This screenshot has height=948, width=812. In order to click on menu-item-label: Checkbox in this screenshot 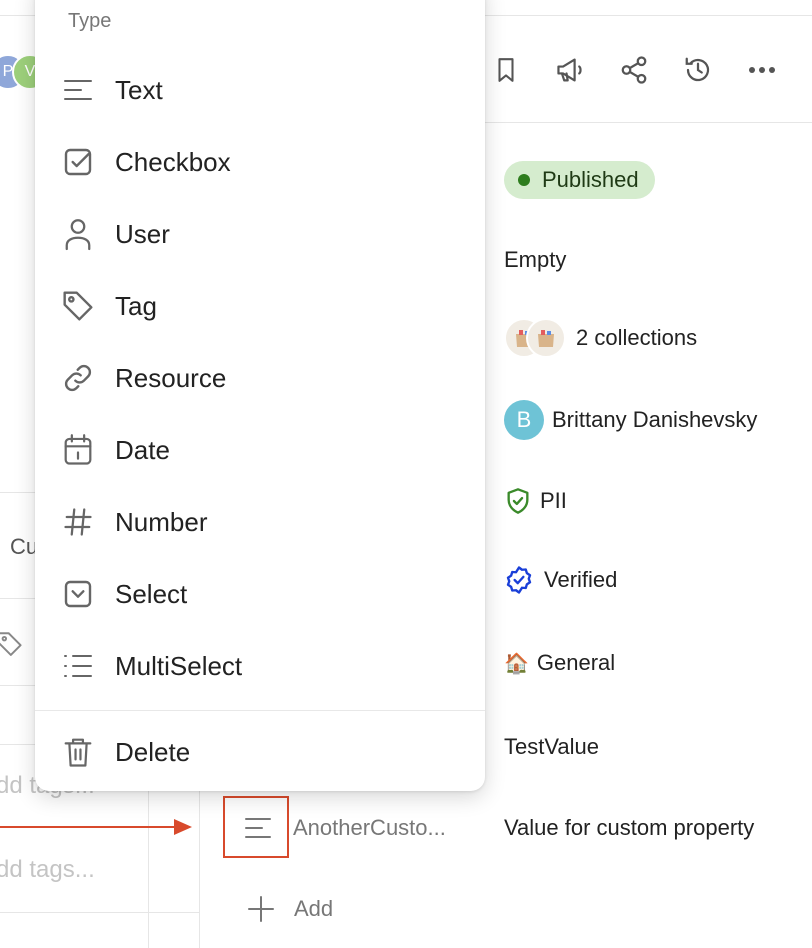, I will do `click(173, 161)`.